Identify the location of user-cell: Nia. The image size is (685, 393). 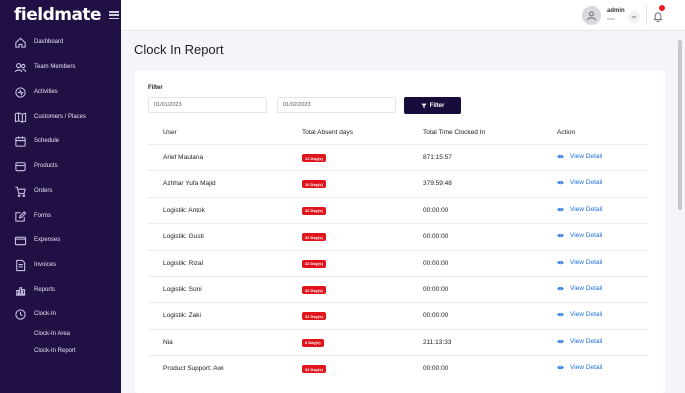
(168, 342).